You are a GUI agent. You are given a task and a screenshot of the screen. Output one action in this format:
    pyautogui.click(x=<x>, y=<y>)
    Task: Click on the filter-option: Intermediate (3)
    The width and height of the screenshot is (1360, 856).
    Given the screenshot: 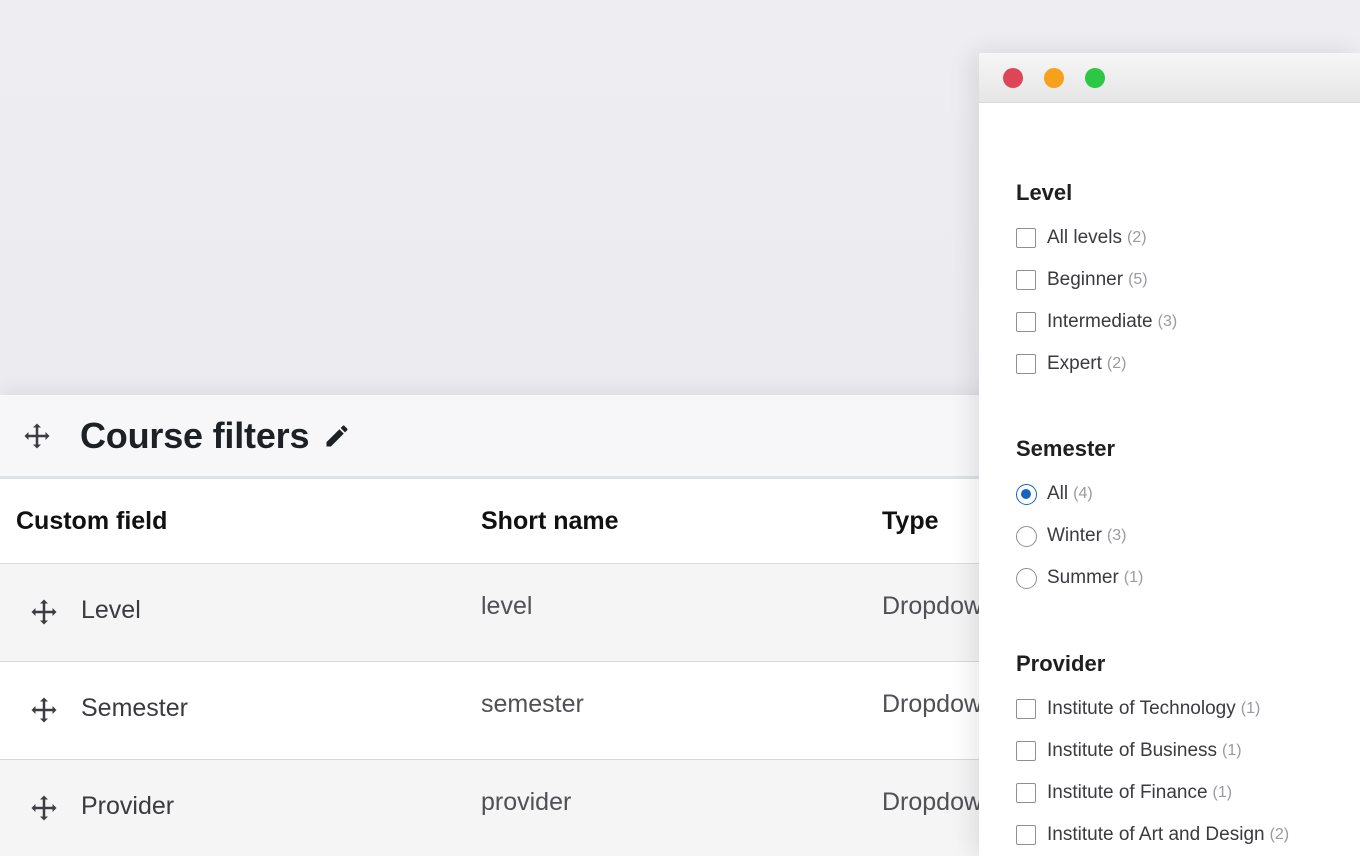 What is the action you would take?
    pyautogui.click(x=1096, y=322)
    